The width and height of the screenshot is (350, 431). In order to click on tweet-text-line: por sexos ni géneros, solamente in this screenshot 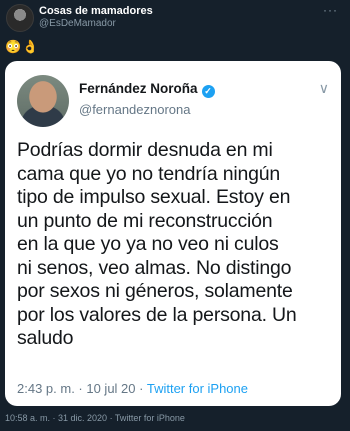, I will do `click(155, 291)`.